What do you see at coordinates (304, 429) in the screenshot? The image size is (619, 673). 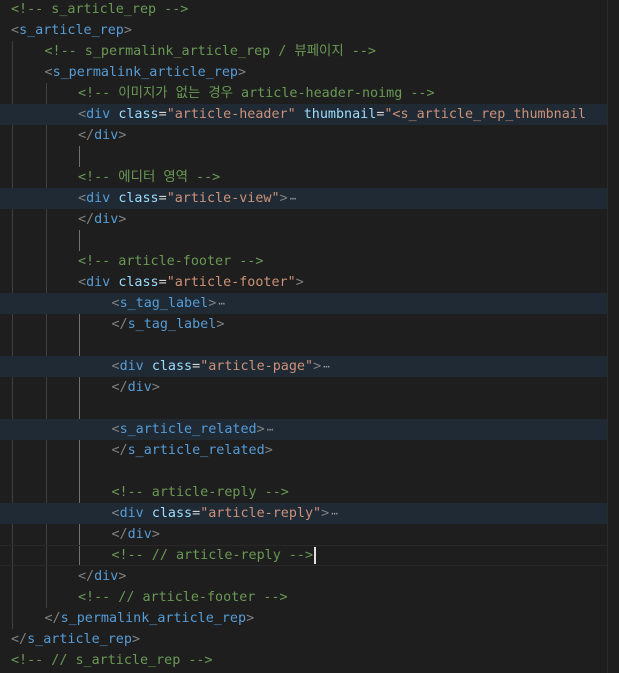 I see `code-line: <s_article_related> ⋯` at bounding box center [304, 429].